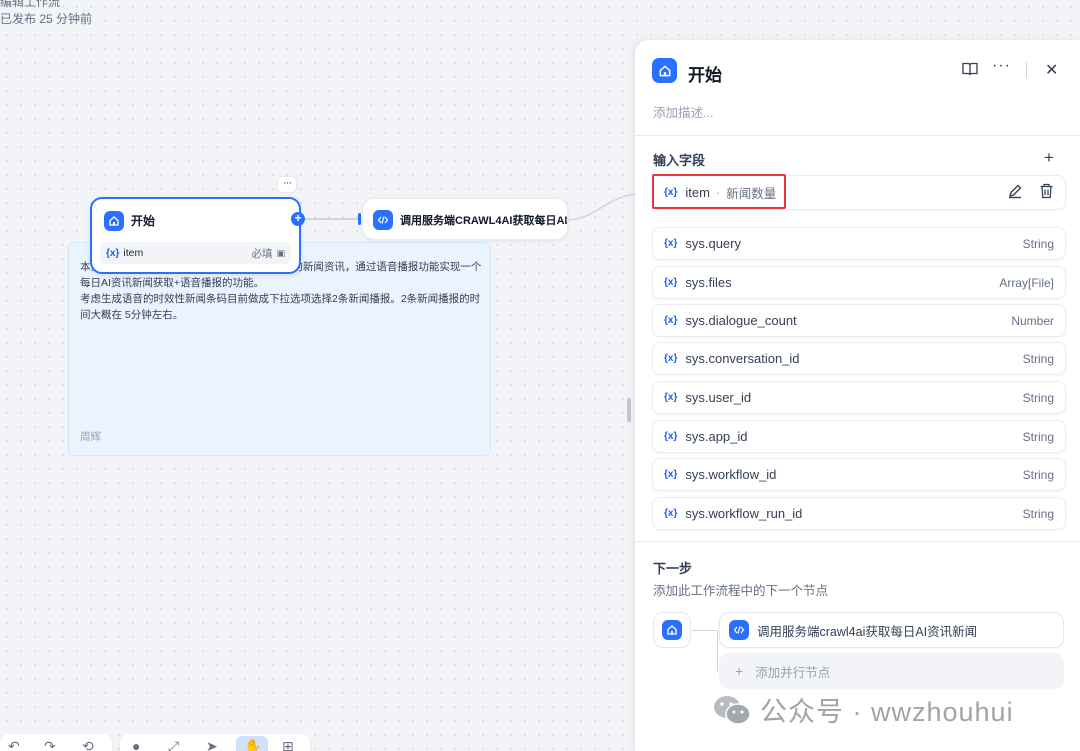  I want to click on next-step-source-node, so click(672, 630).